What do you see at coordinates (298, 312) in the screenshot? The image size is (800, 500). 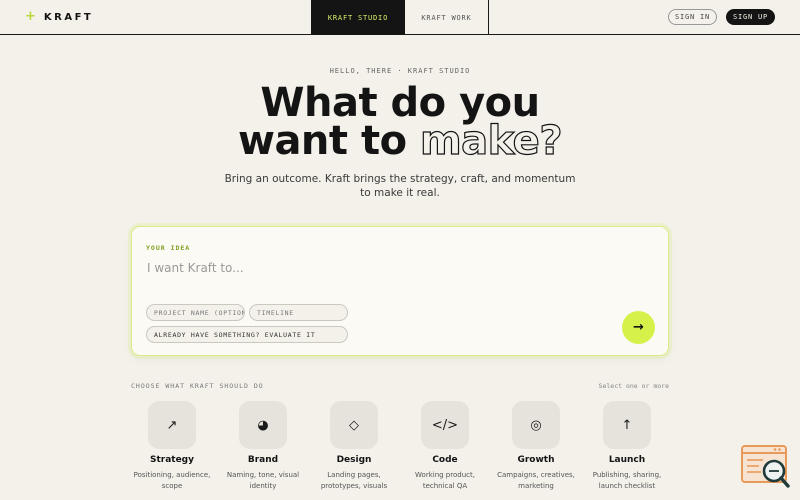 I see `timeline-field: TIMELINE` at bounding box center [298, 312].